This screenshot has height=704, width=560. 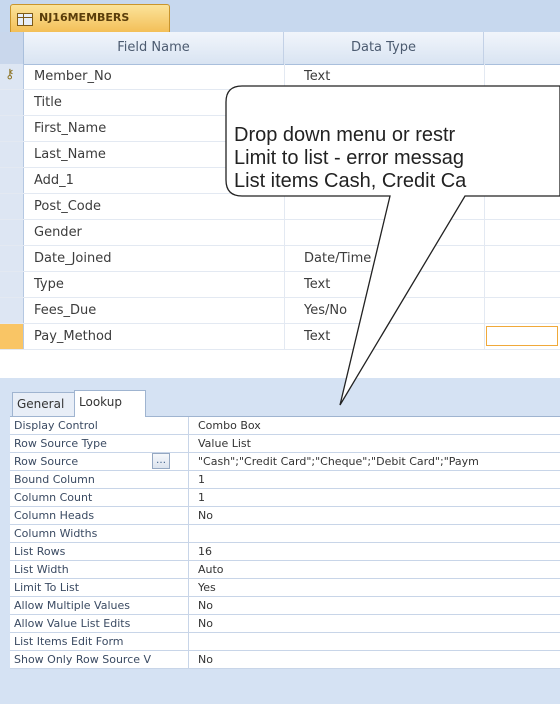 I want to click on row-selector: ⚷, so click(x=12, y=76).